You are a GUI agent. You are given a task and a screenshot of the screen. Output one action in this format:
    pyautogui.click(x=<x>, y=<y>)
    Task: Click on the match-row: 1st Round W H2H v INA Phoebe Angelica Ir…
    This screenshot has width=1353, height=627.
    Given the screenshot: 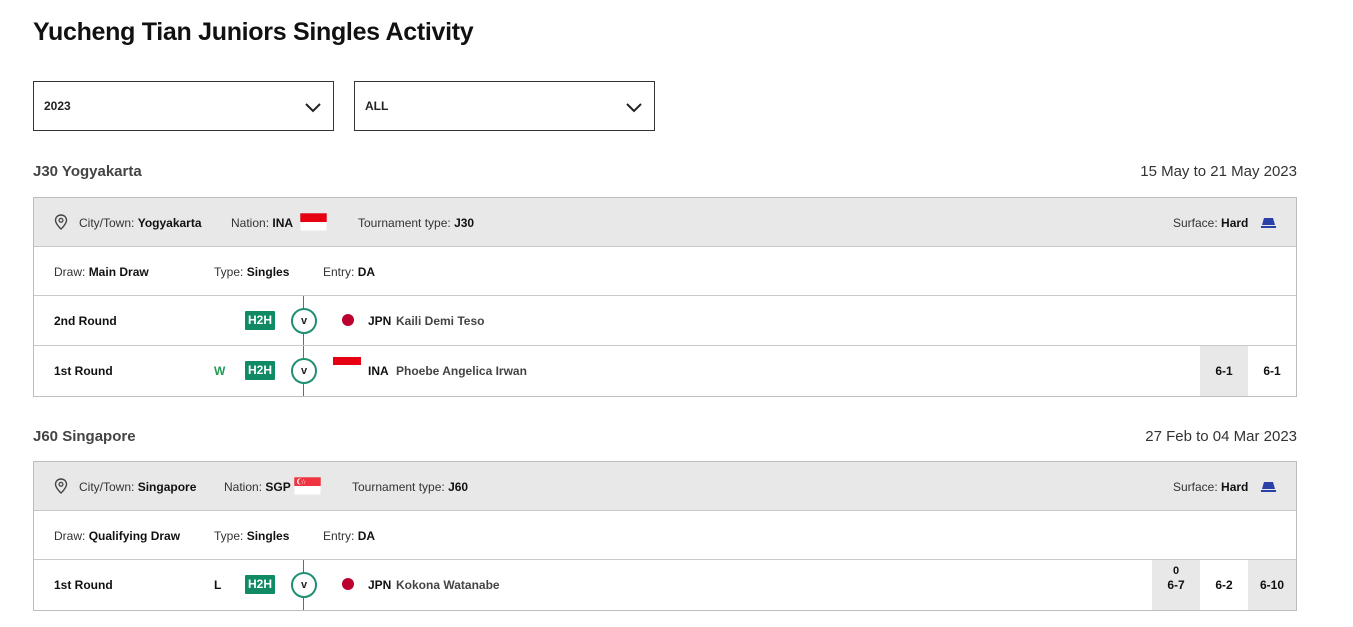 What is the action you would take?
    pyautogui.click(x=665, y=371)
    